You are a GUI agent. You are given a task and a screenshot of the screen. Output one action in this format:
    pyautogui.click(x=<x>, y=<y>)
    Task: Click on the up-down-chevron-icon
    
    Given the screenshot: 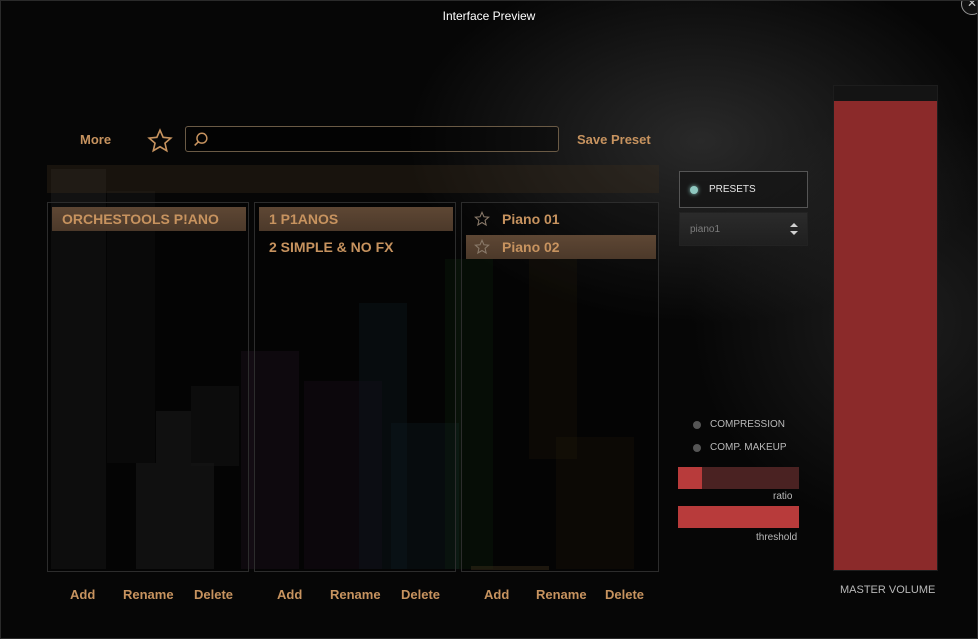 What is the action you would take?
    pyautogui.click(x=794, y=229)
    